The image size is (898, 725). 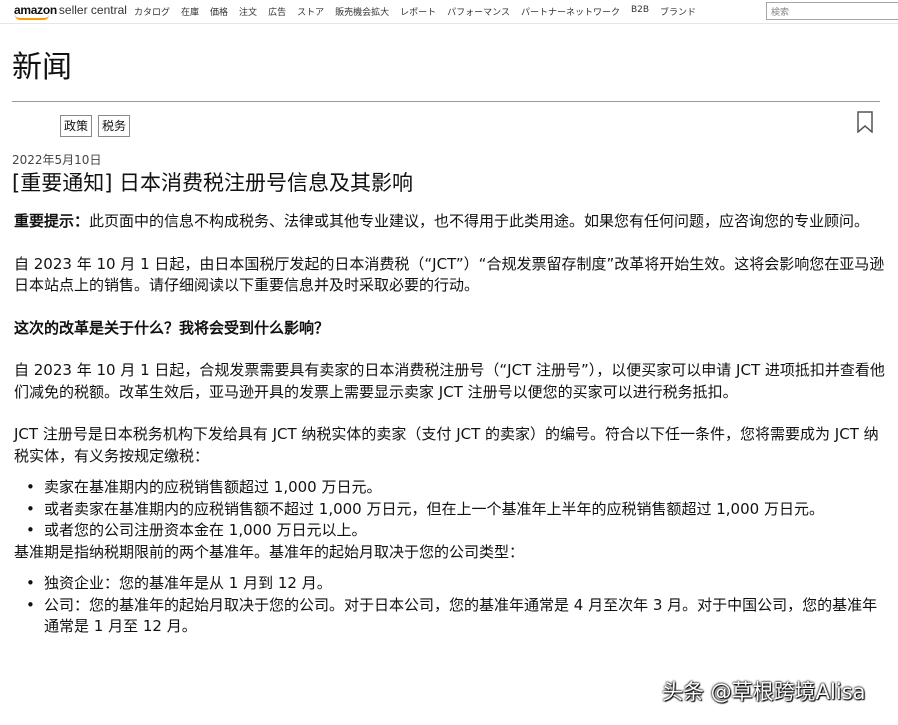 I want to click on section-heading-text: 这次的改革是关于什么？我将会受到什么影响？, so click(x=172, y=327).